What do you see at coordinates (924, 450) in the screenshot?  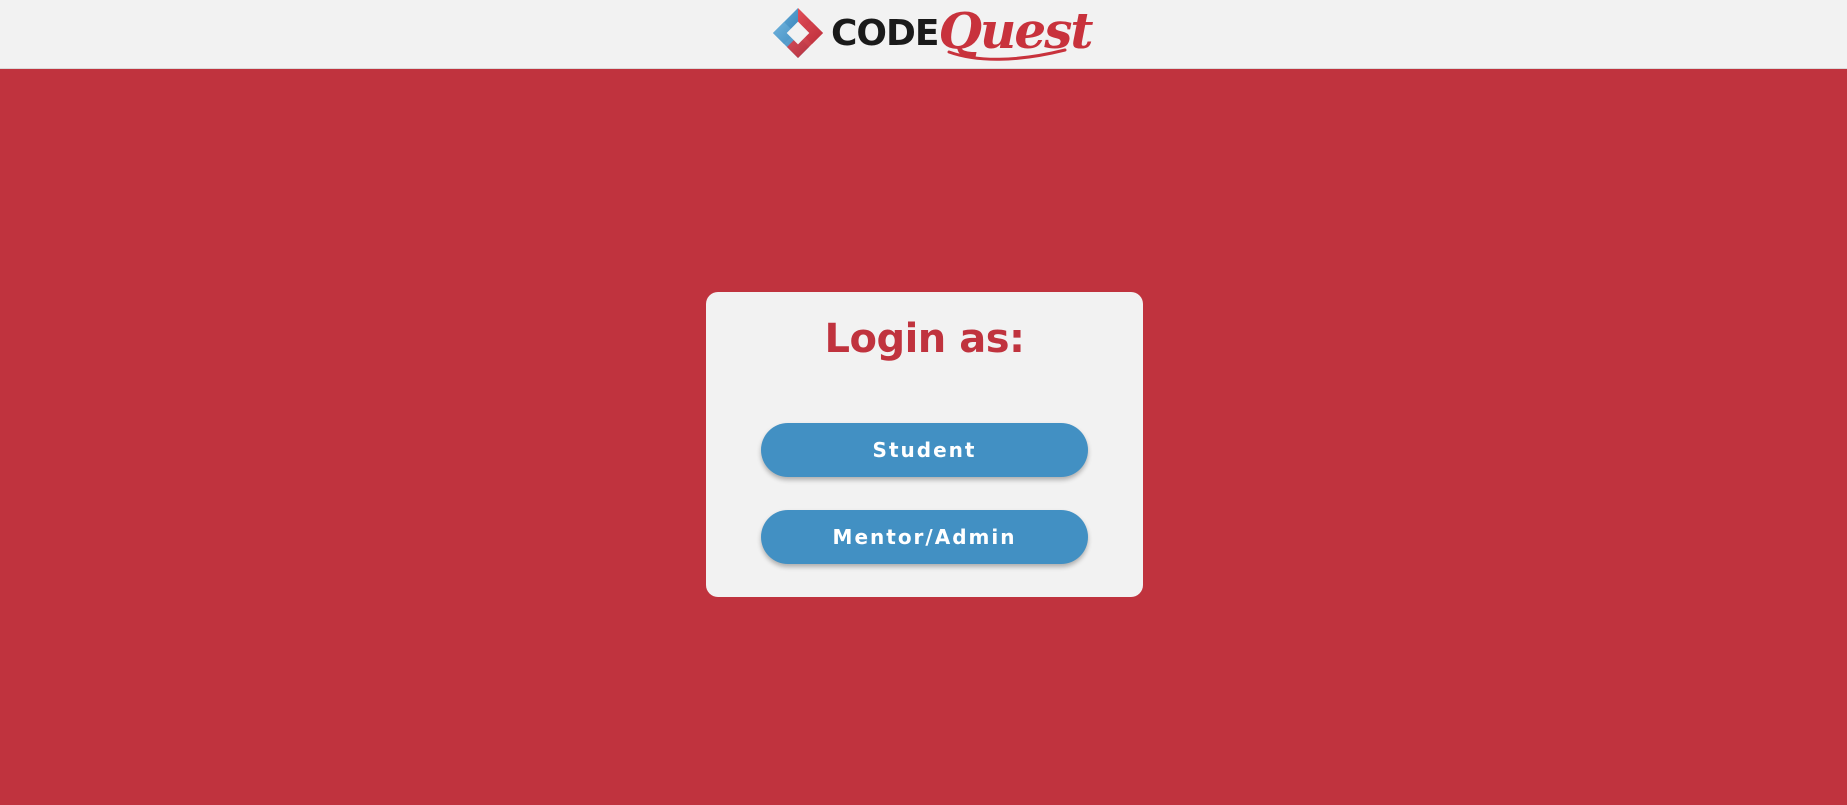 I see `student-login-button: Student` at bounding box center [924, 450].